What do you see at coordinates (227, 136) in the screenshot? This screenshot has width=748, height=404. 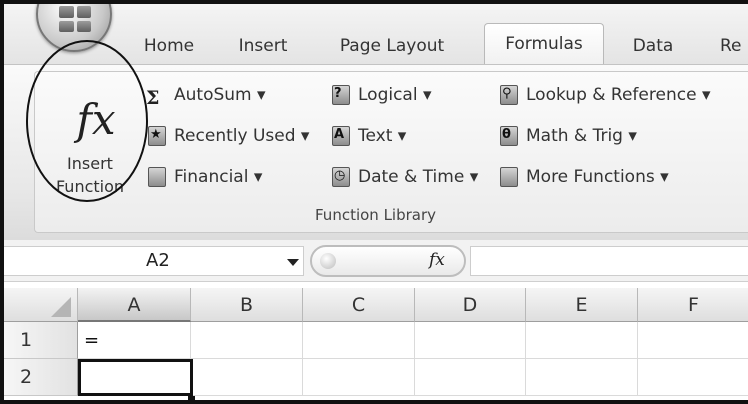 I see `recently-used-button: ★ Recently Used ▾` at bounding box center [227, 136].